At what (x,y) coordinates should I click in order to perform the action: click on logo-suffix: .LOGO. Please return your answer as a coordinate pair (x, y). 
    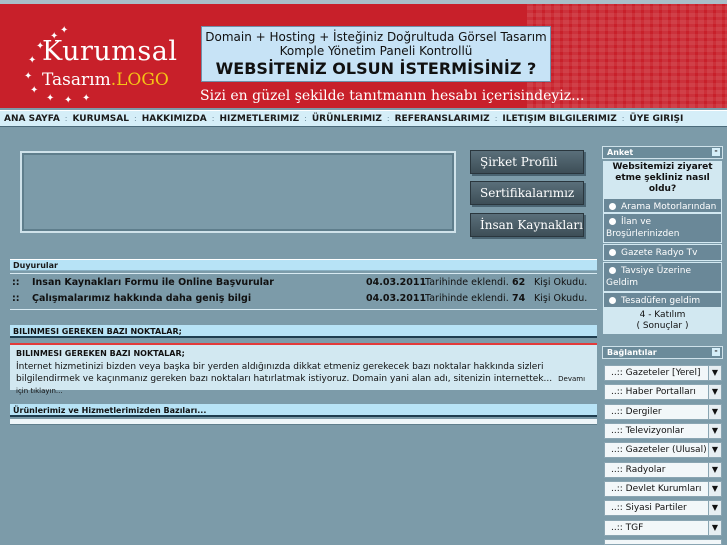
    Looking at the image, I should click on (139, 80).